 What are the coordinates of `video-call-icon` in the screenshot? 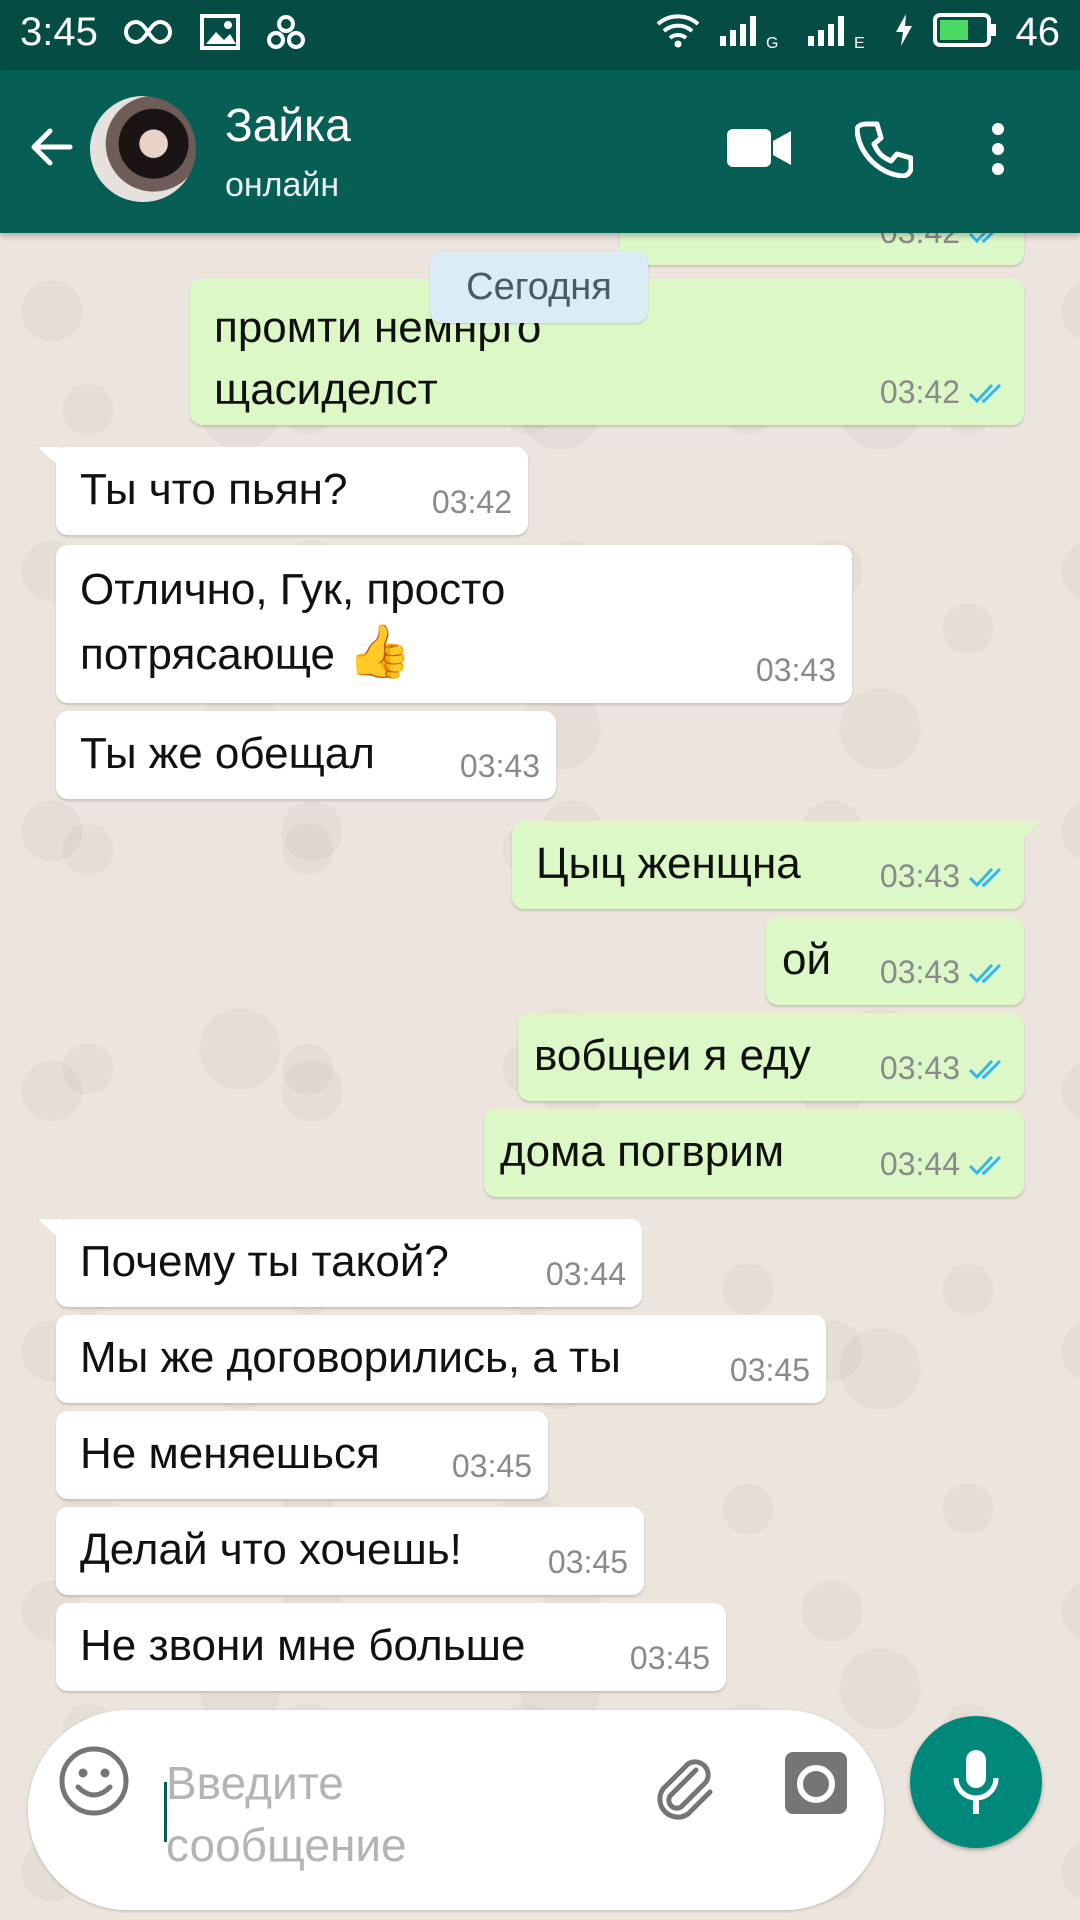 It's located at (759, 150).